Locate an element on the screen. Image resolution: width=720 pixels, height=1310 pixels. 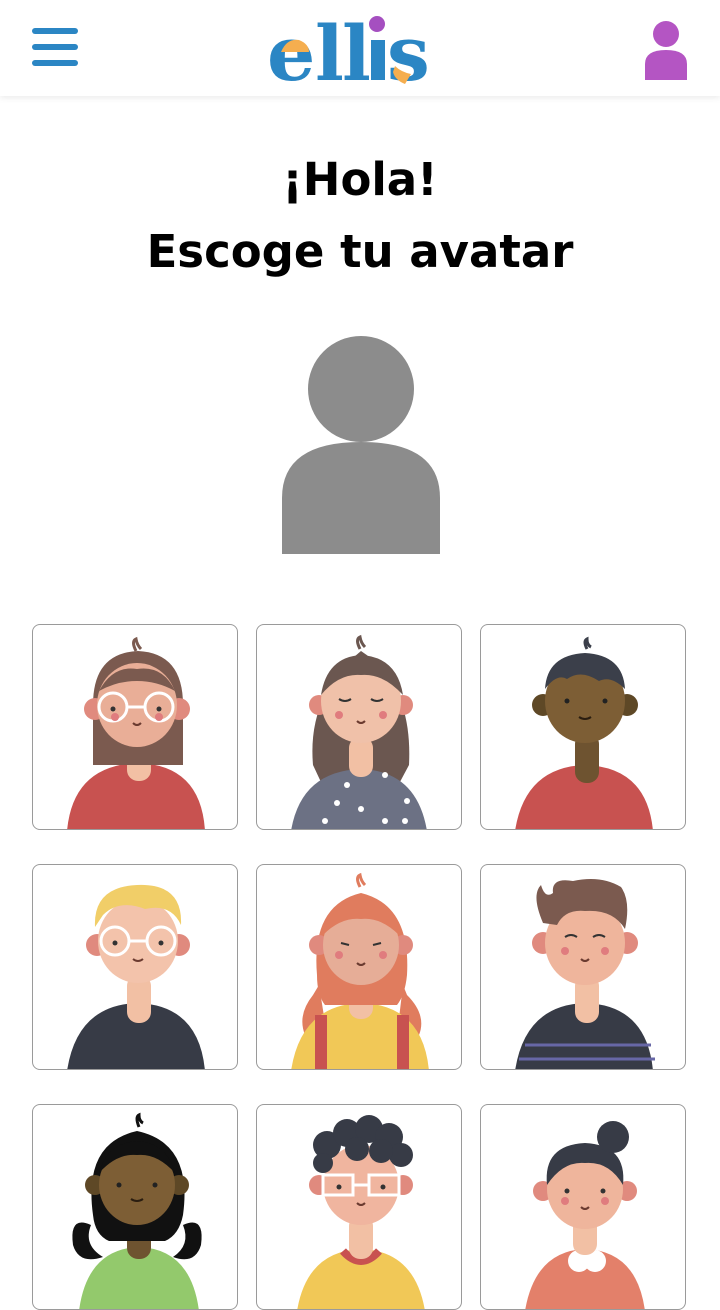
app-header: e l l s is located at coordinates (360, 49).